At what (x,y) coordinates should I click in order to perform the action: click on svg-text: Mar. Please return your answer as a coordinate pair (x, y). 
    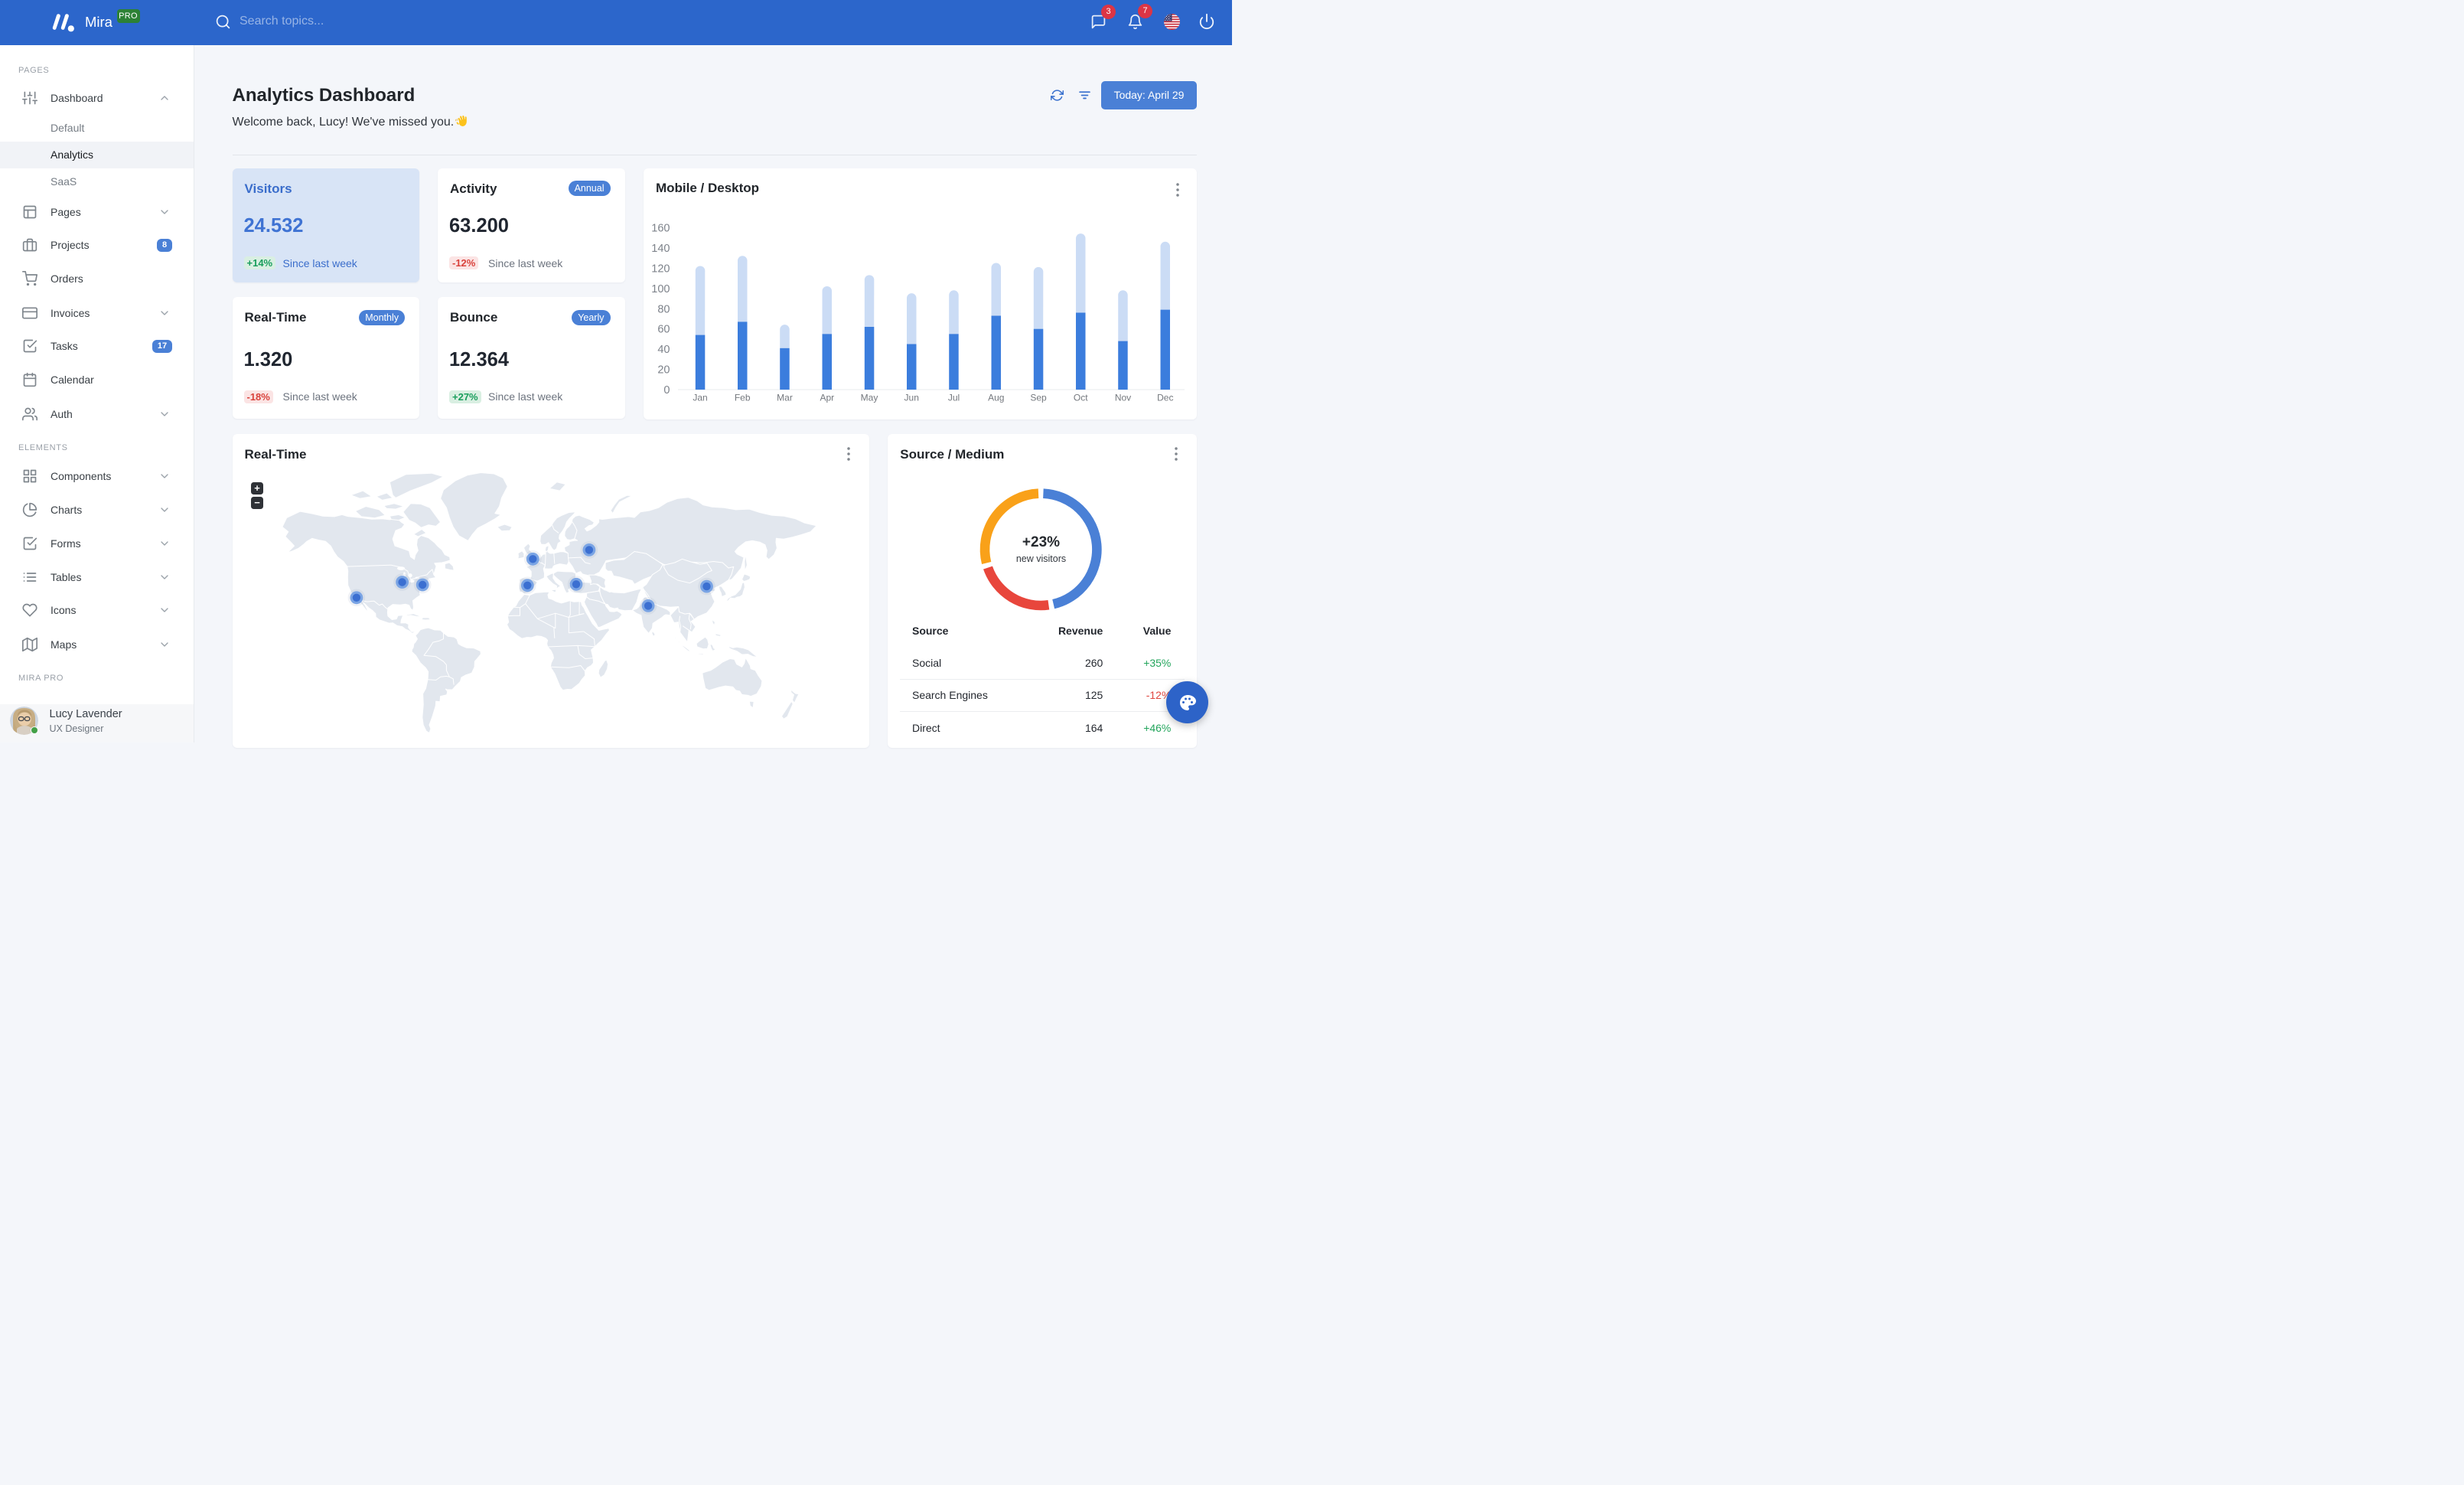
    Looking at the image, I should click on (785, 397).